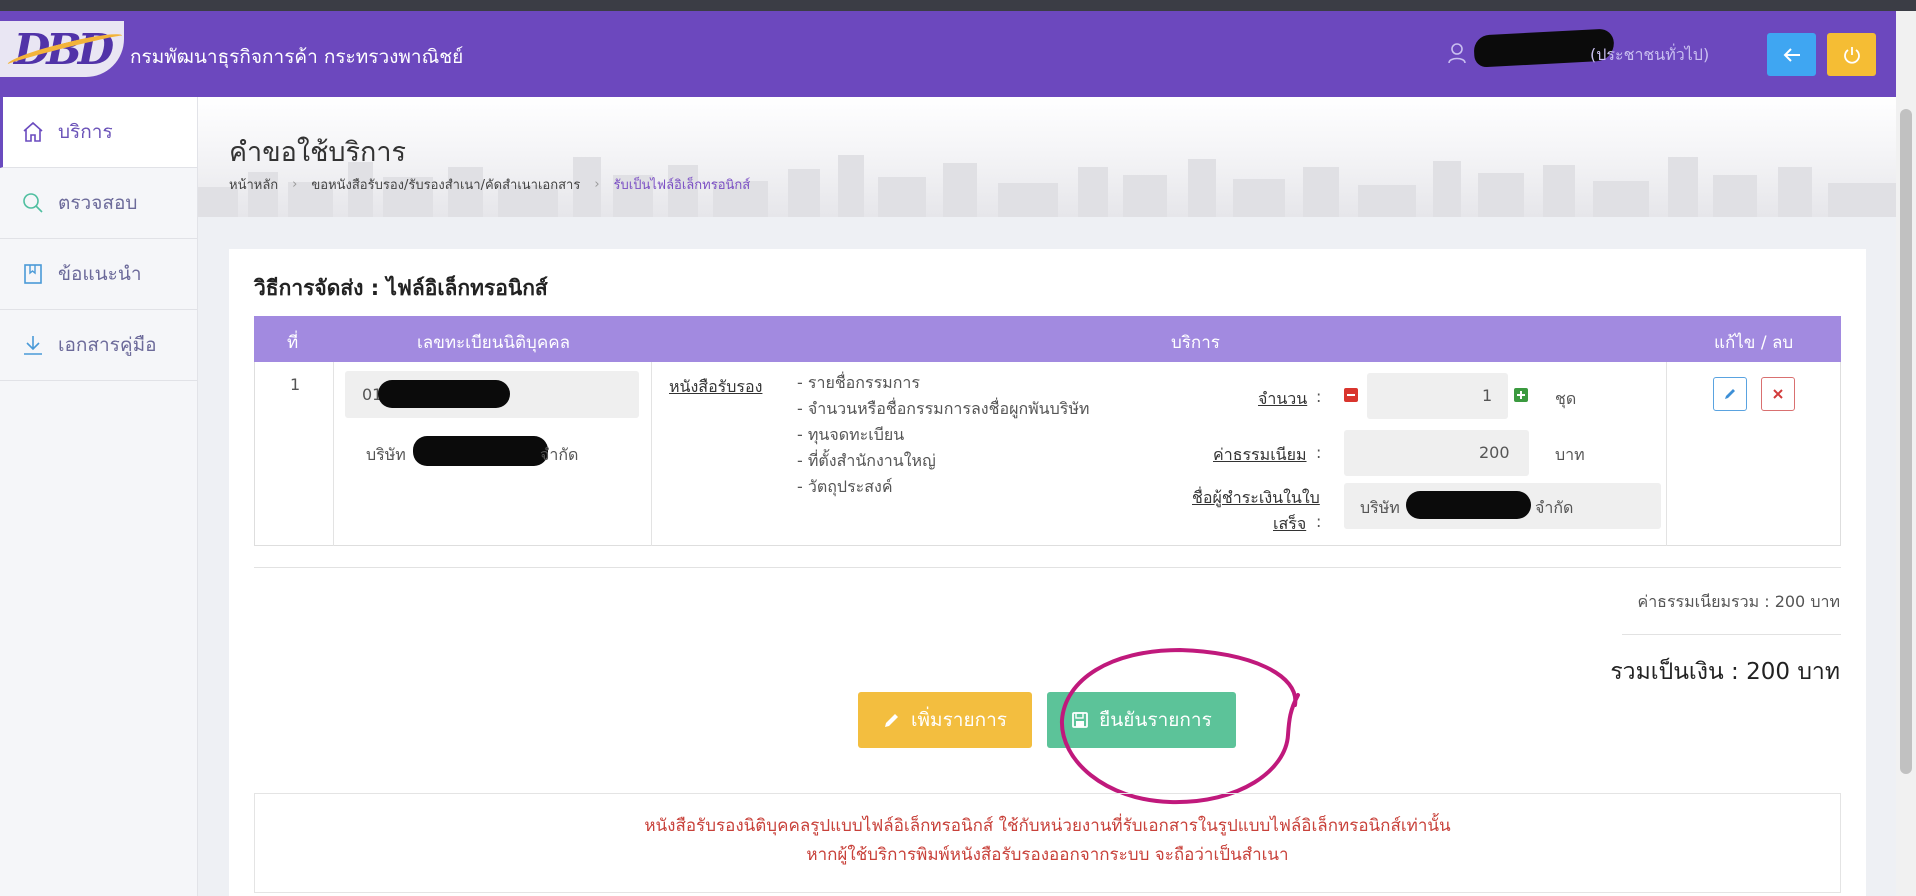  Describe the element at coordinates (33, 274) in the screenshot. I see `book-icon` at that location.